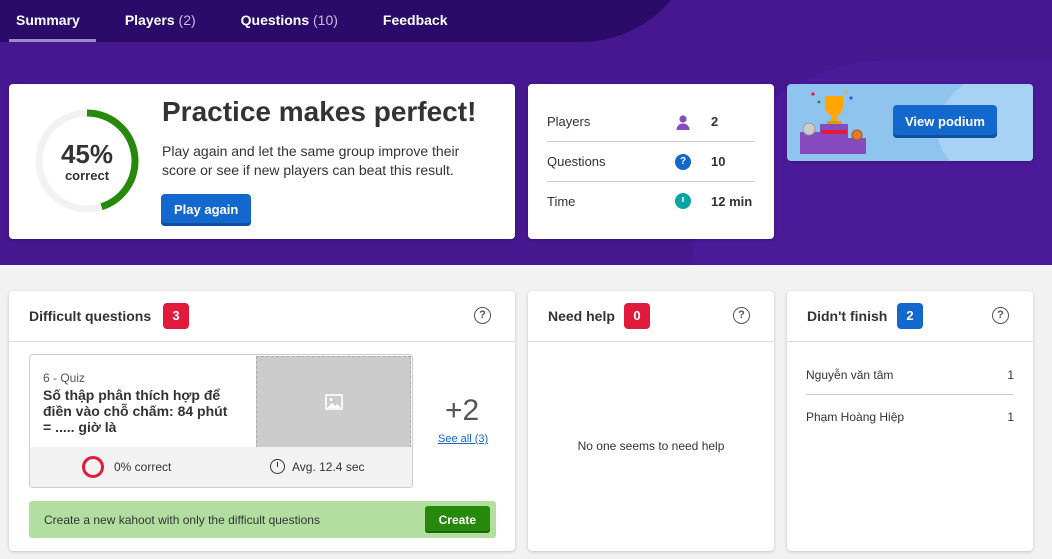  What do you see at coordinates (48, 20) in the screenshot?
I see `tab-summary-label: Summary` at bounding box center [48, 20].